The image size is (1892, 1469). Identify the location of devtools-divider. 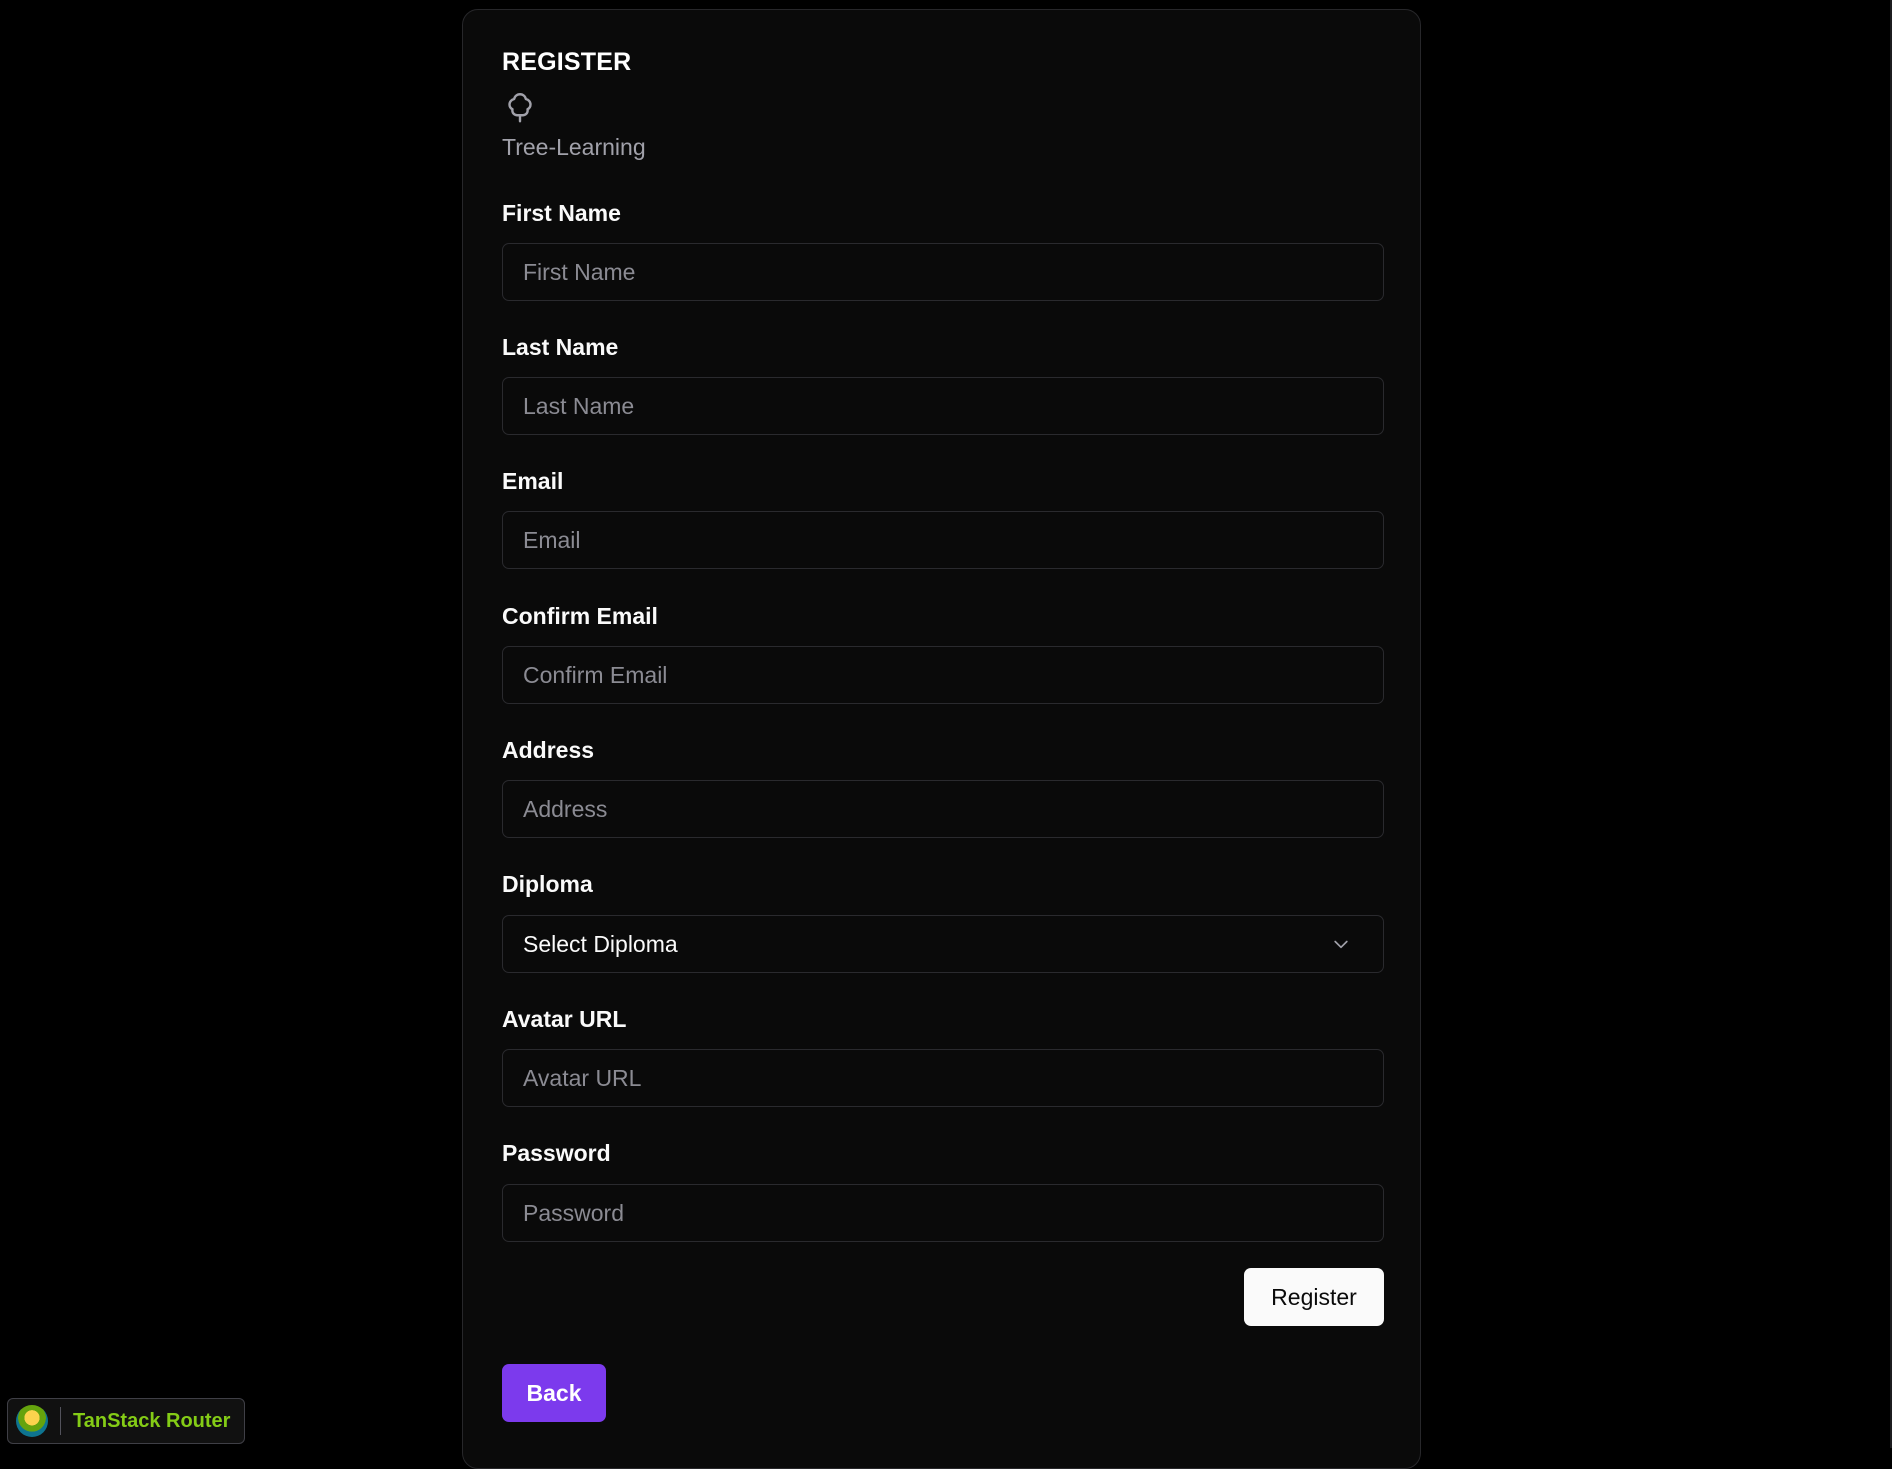
(60, 1421).